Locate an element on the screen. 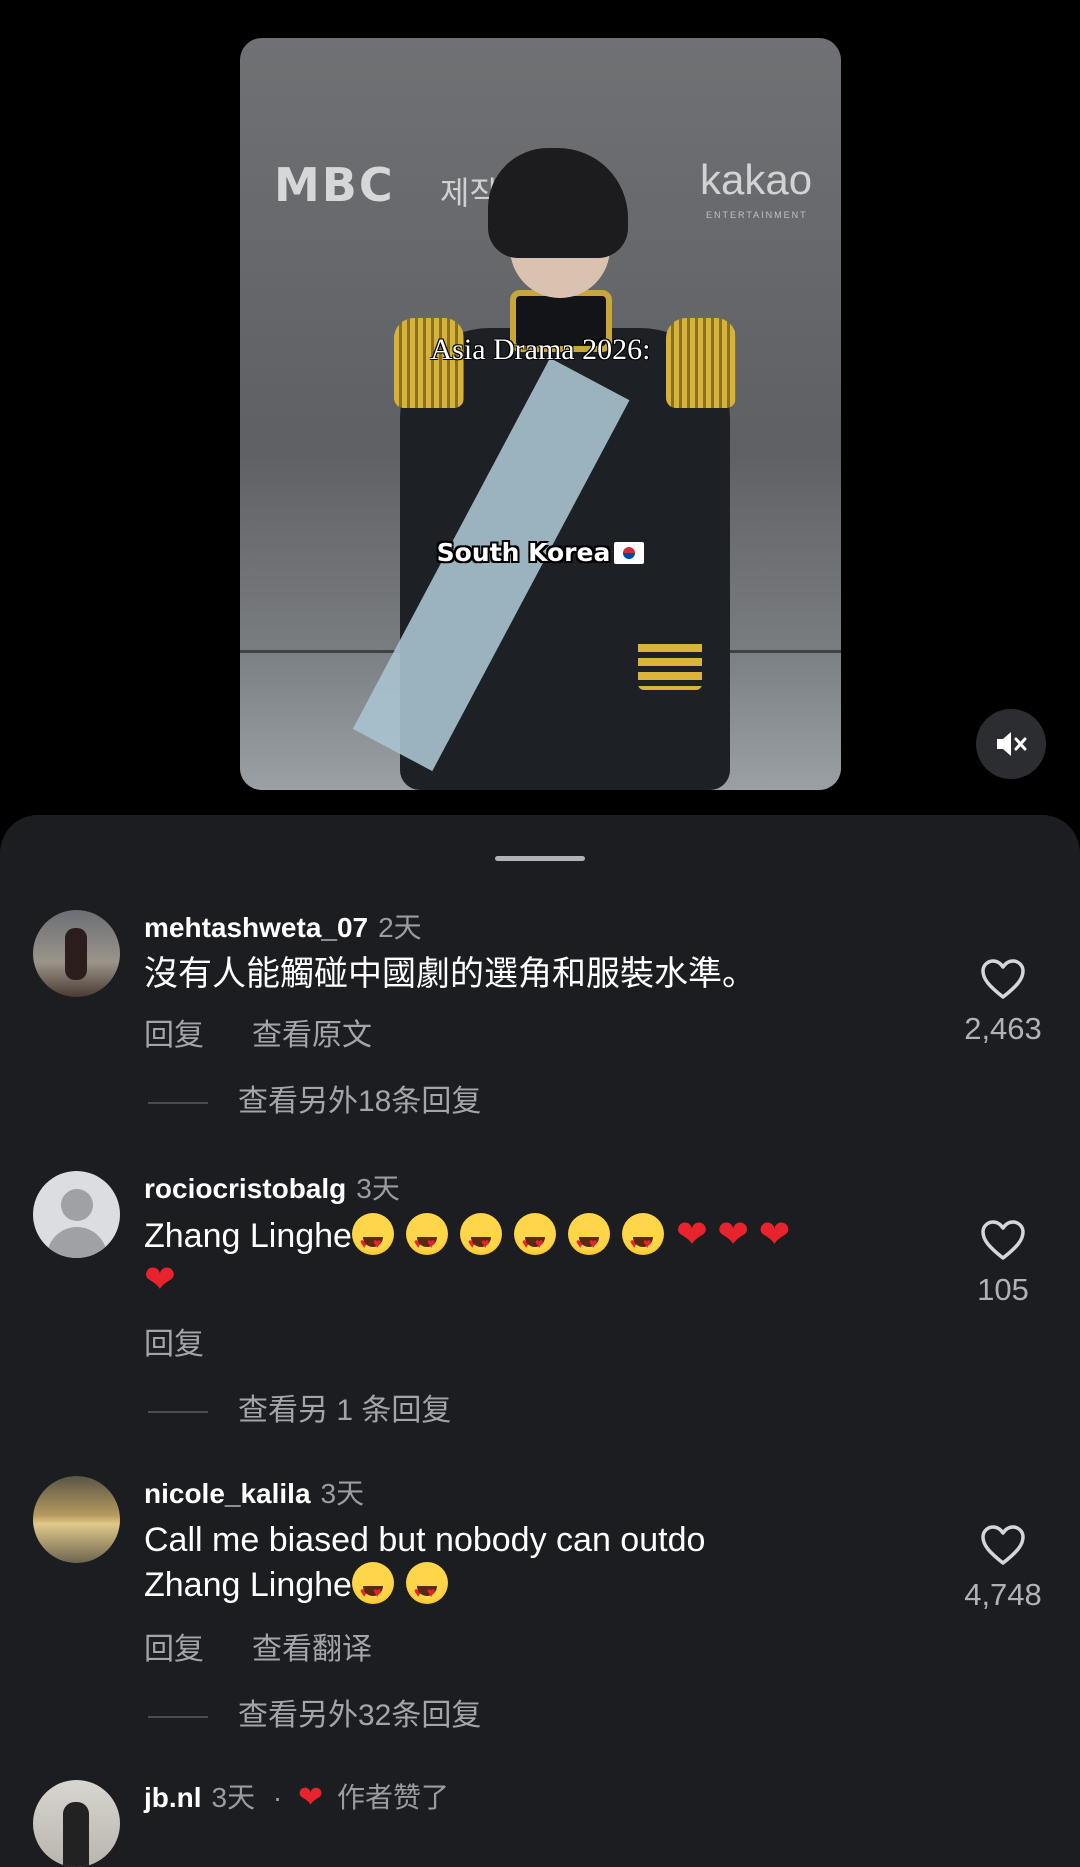  video-caption-country: South Korea is located at coordinates (540, 552).